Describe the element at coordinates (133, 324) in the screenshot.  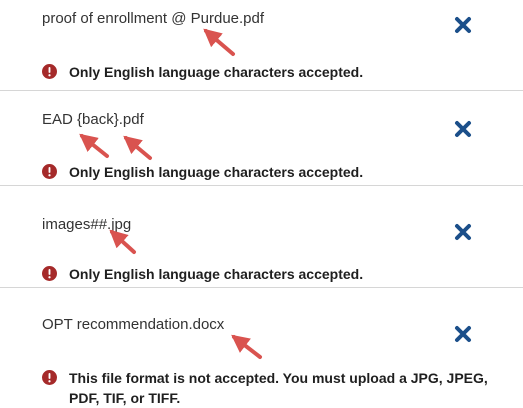
I see `file-name: OPT recommendation.docx` at that location.